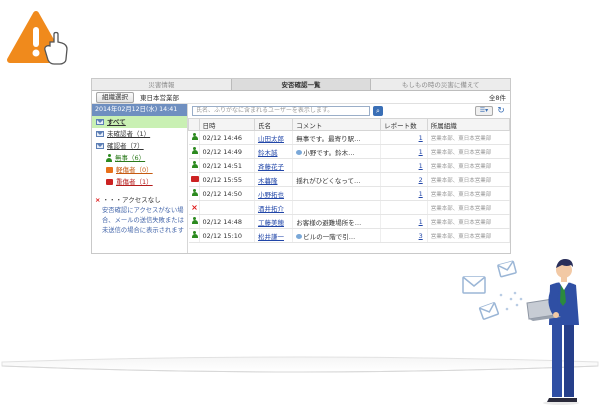 The width and height of the screenshot is (600, 410). I want to click on search-icon: ⌕, so click(378, 111).